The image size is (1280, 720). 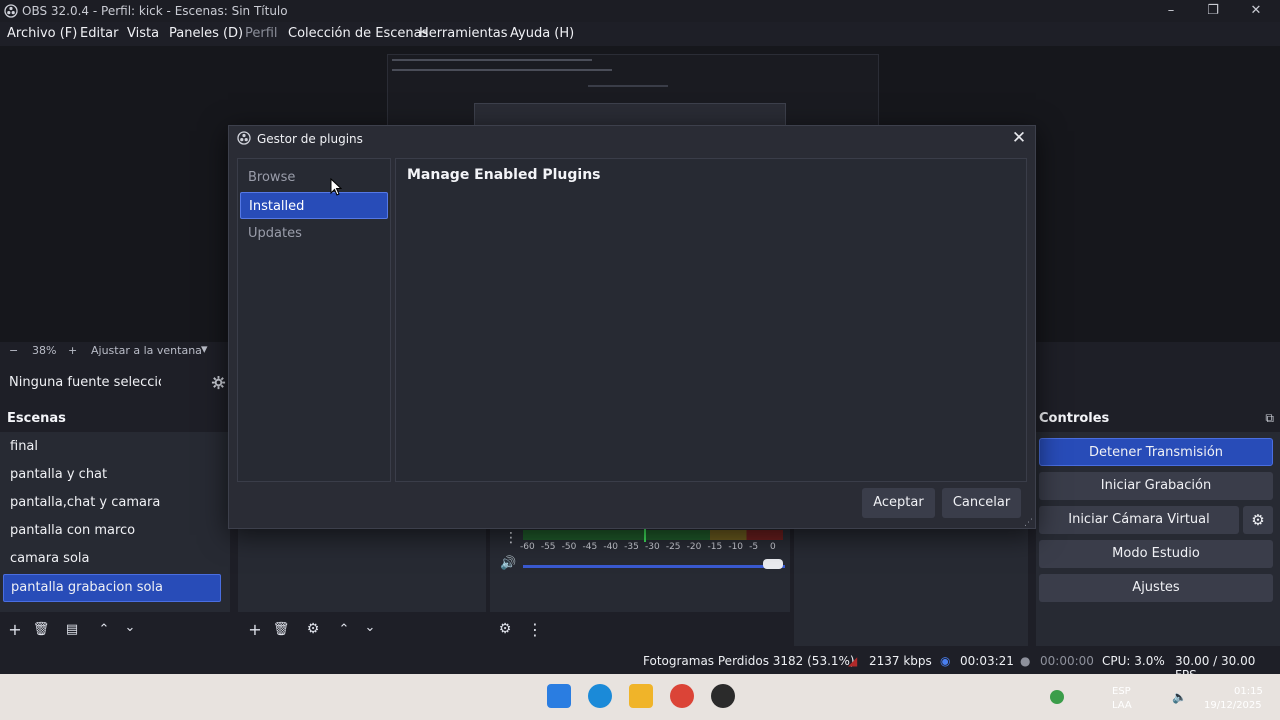 I want to click on meter-tick-label: -50, so click(x=569, y=547).